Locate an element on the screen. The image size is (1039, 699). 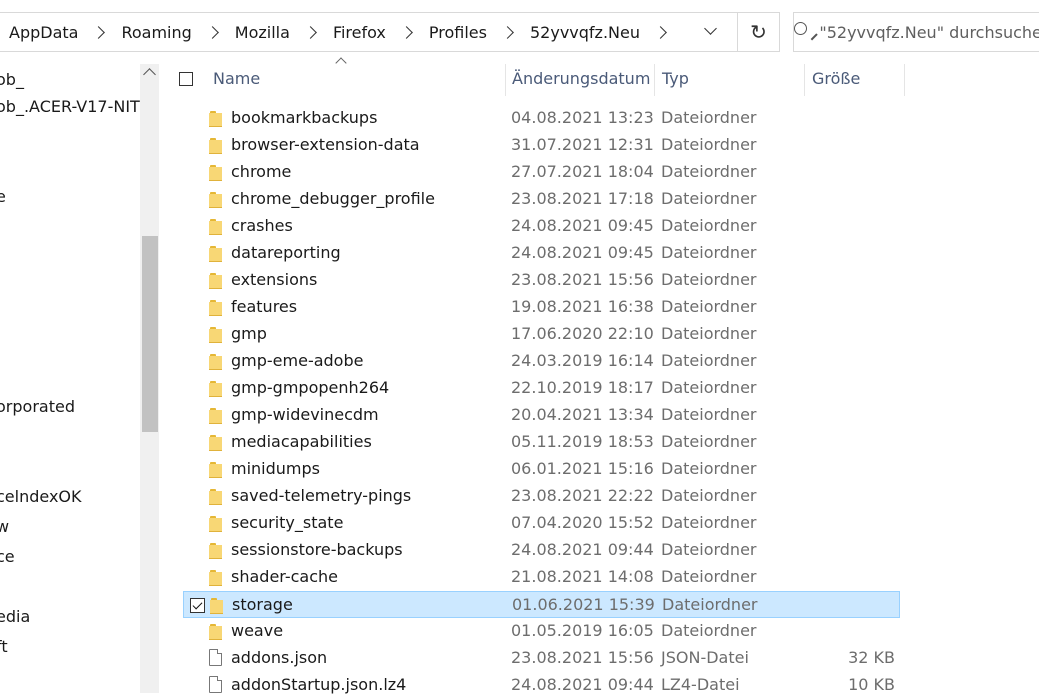
file-name: addonStartup.json.lz4 is located at coordinates (319, 684).